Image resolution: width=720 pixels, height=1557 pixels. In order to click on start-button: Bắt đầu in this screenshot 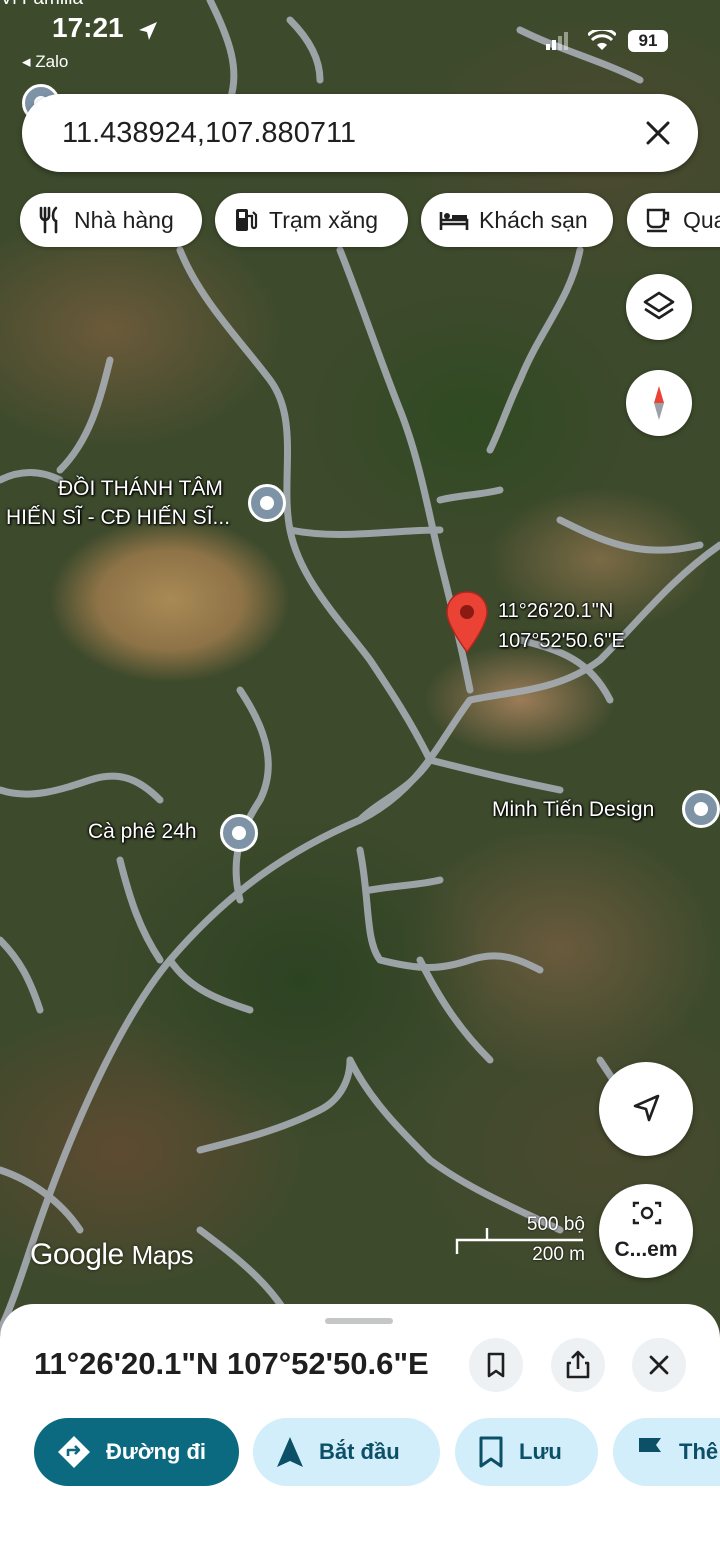, I will do `click(346, 1452)`.